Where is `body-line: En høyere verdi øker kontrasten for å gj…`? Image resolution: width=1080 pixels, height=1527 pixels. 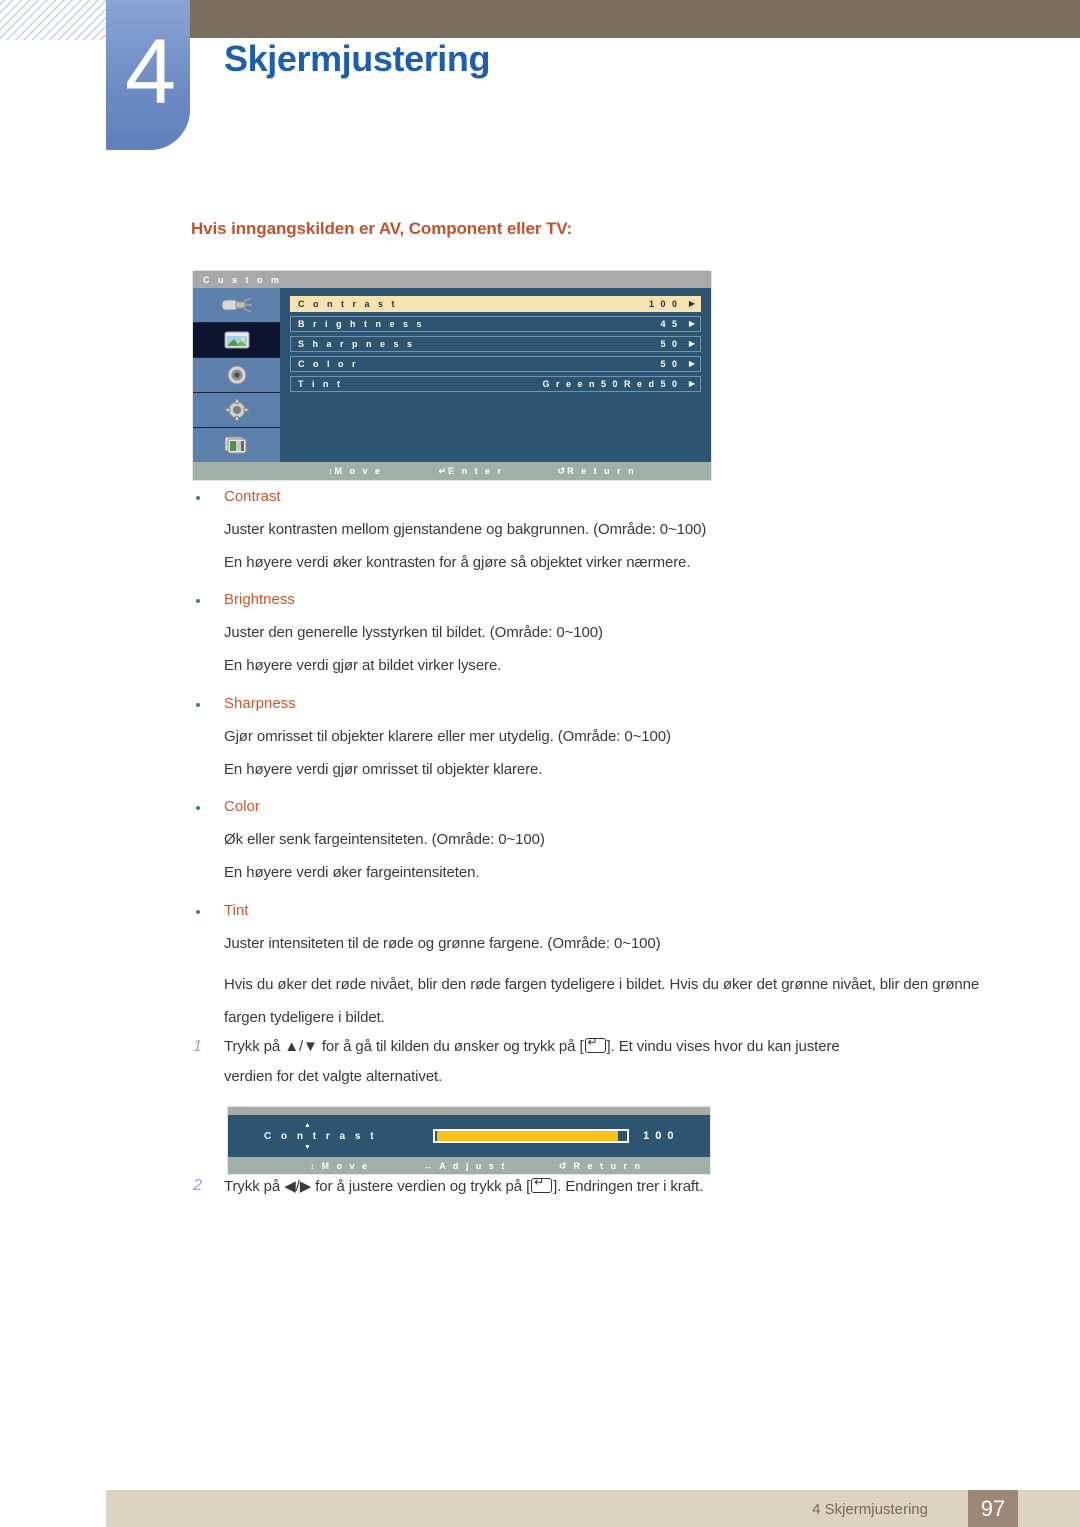 body-line: En høyere verdi øker kontrasten for å gj… is located at coordinates (457, 562).